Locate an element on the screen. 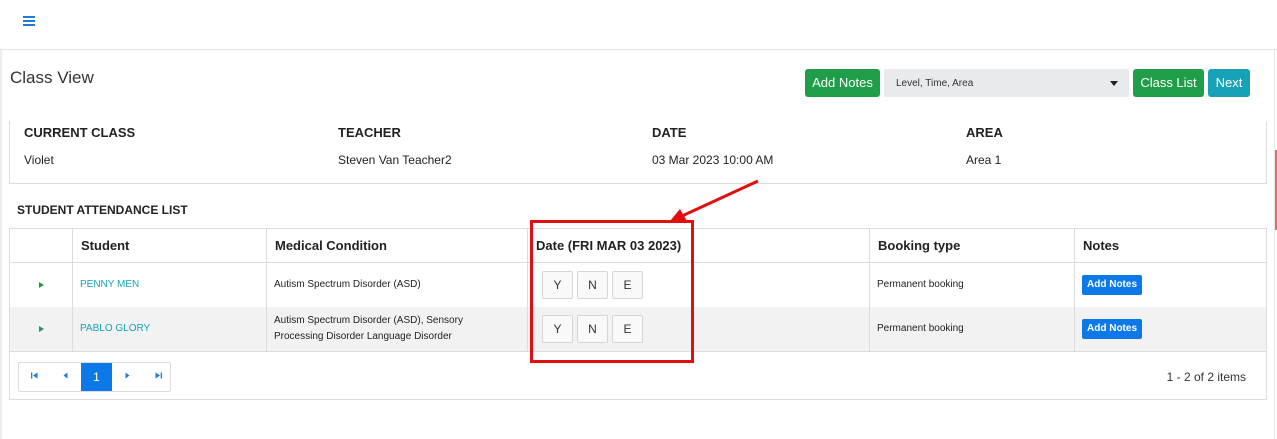  filter-select-value: Level, Time, Area is located at coordinates (935, 83).